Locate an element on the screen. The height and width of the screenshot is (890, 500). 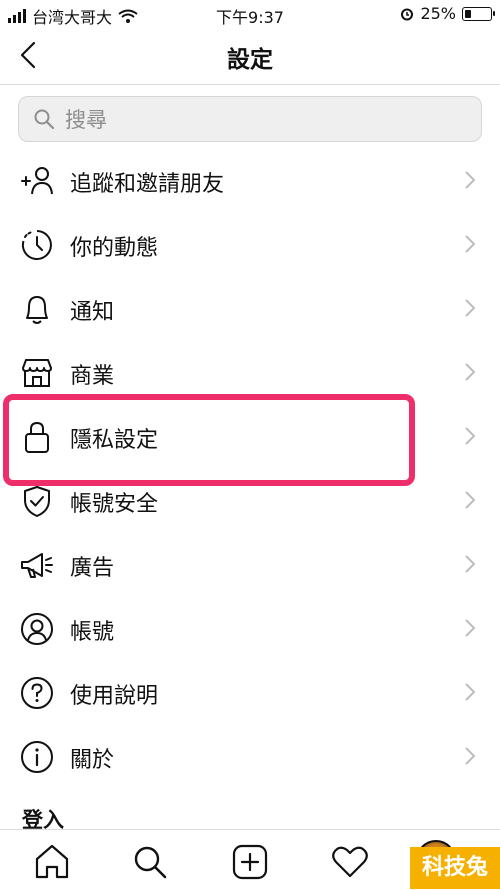
menu-item-notifications: 通知 is located at coordinates (250, 308).